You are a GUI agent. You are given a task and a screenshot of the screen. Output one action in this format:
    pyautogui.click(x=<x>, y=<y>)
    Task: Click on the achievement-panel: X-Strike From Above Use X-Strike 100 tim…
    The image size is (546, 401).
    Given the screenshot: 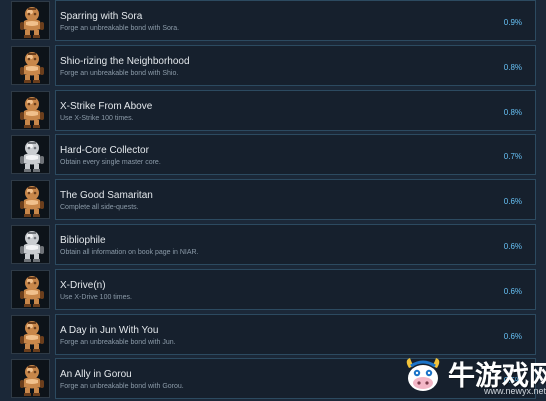 What is the action you would take?
    pyautogui.click(x=295, y=110)
    